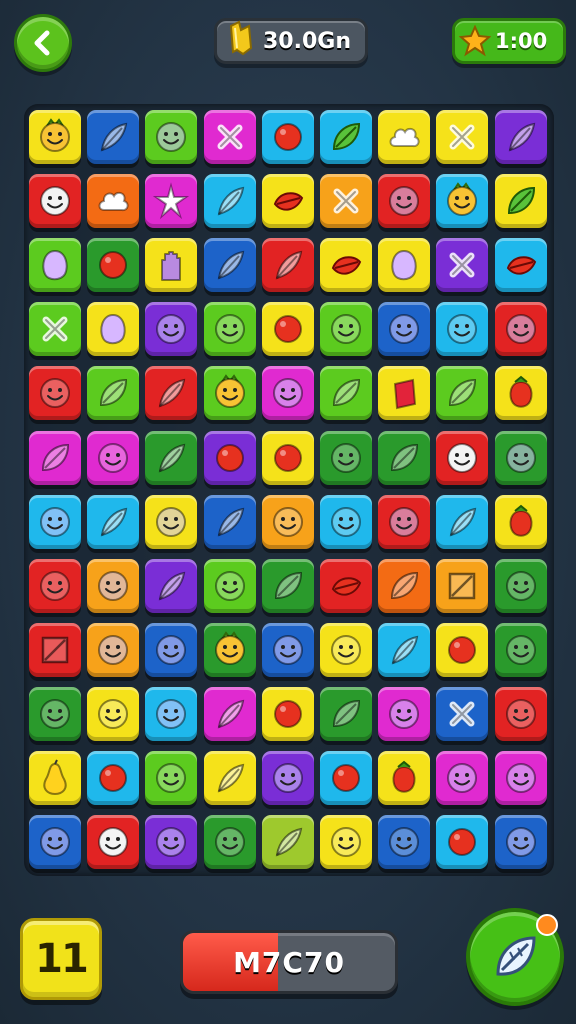  What do you see at coordinates (515, 957) in the screenshot?
I see `booster-button` at bounding box center [515, 957].